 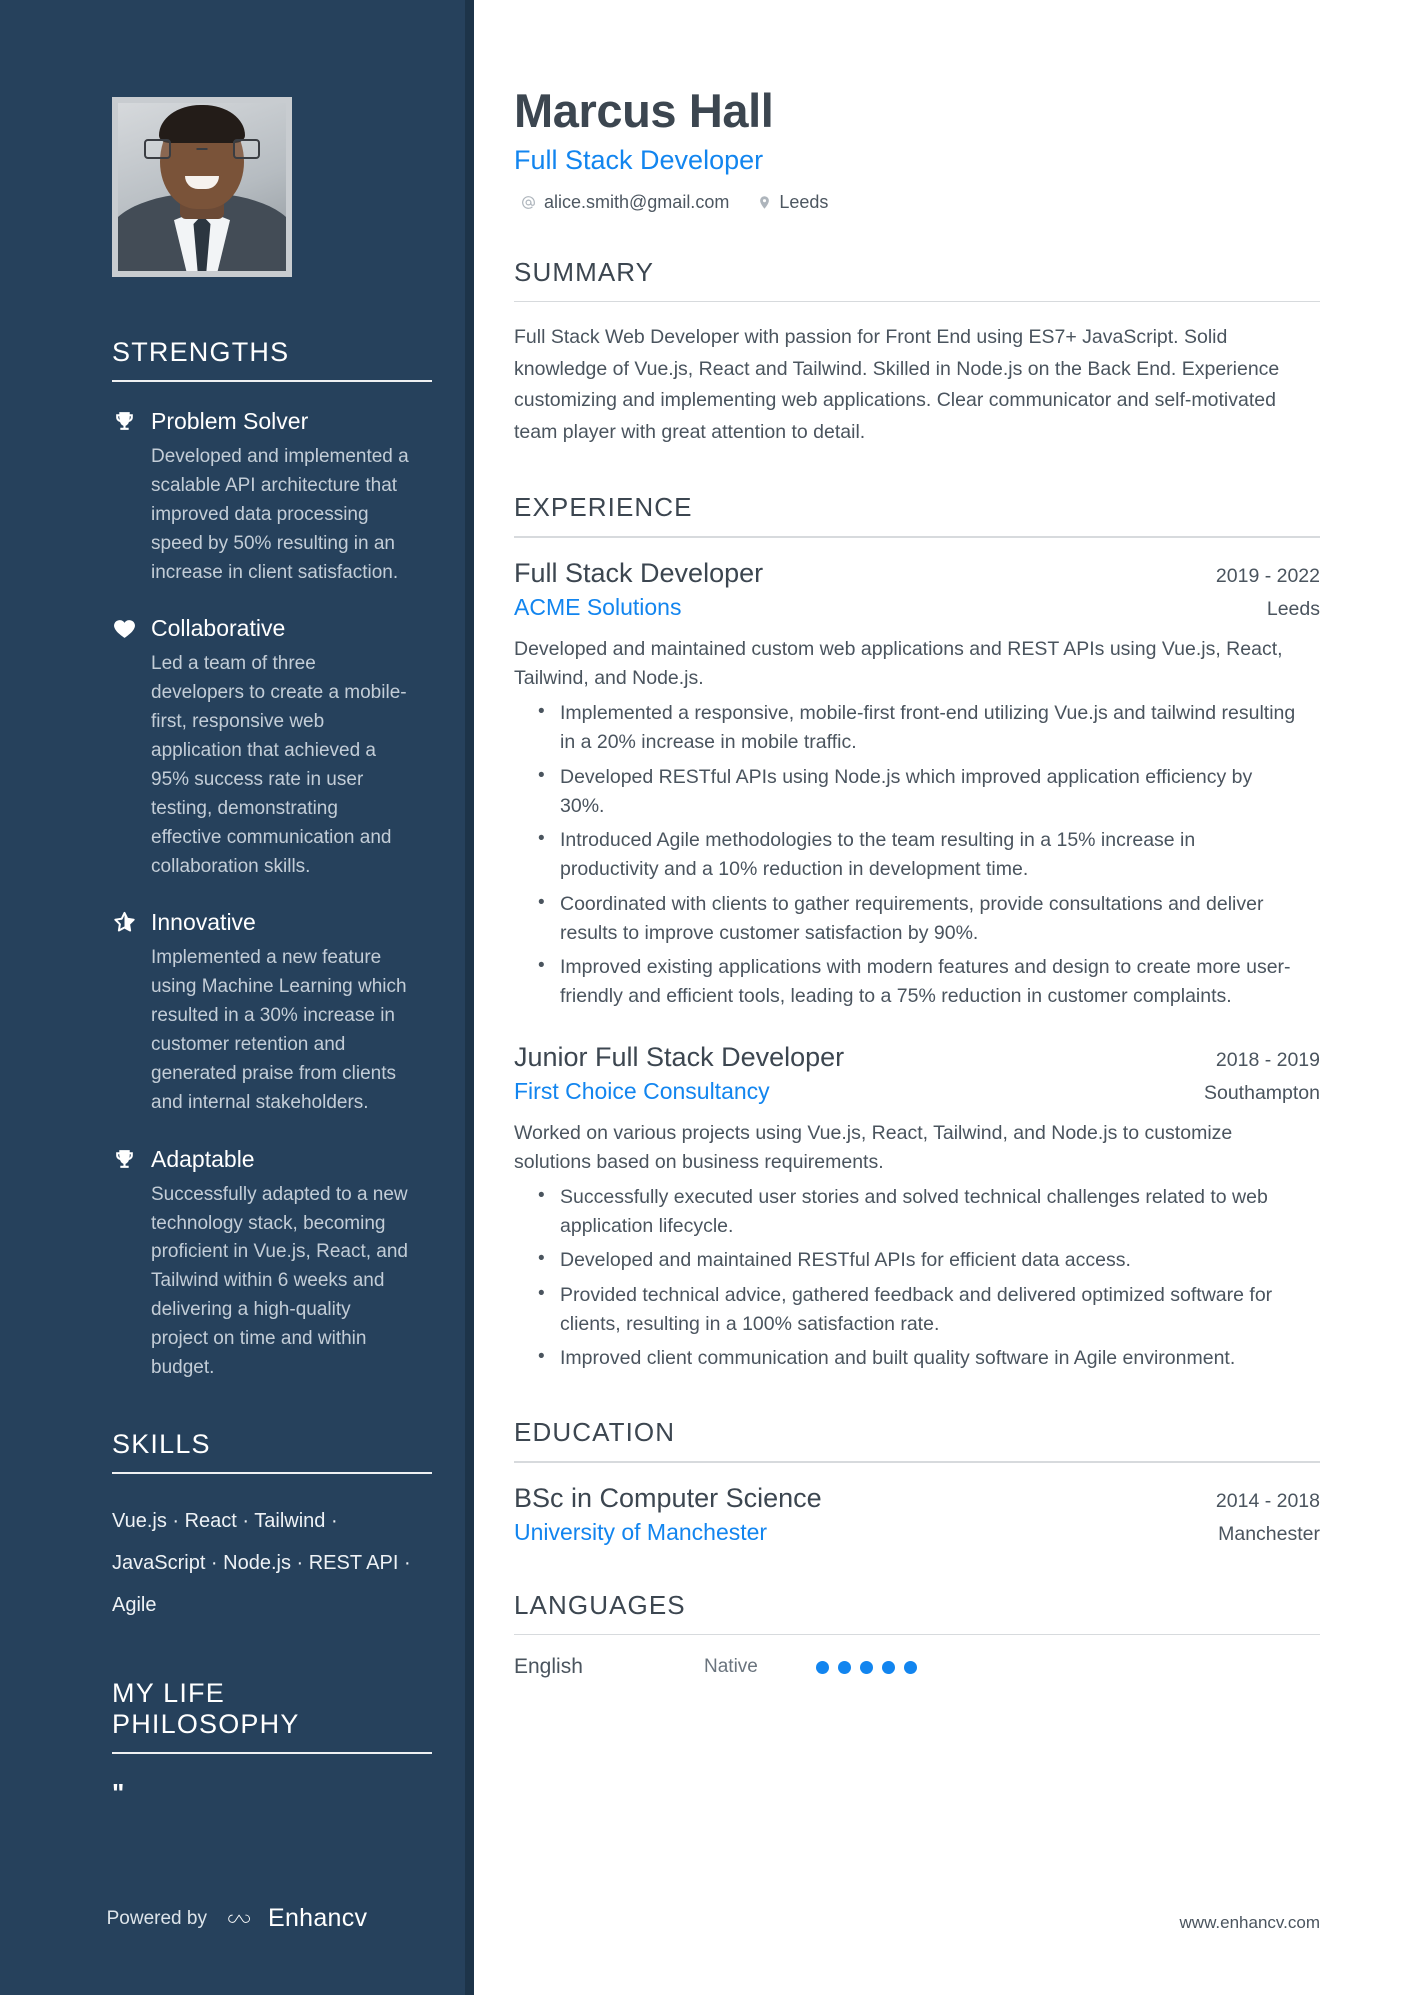 I want to click on languages-heading: LANGUAGES, so click(x=600, y=1604).